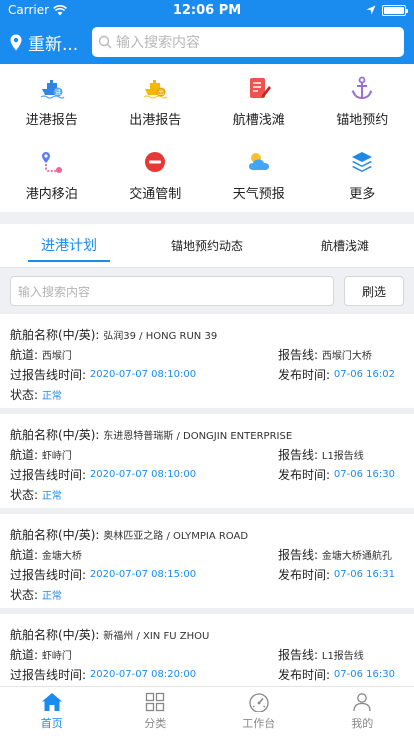 The image size is (414, 736). What do you see at coordinates (52, 88) in the screenshot?
I see `ship-in-icon: 进` at bounding box center [52, 88].